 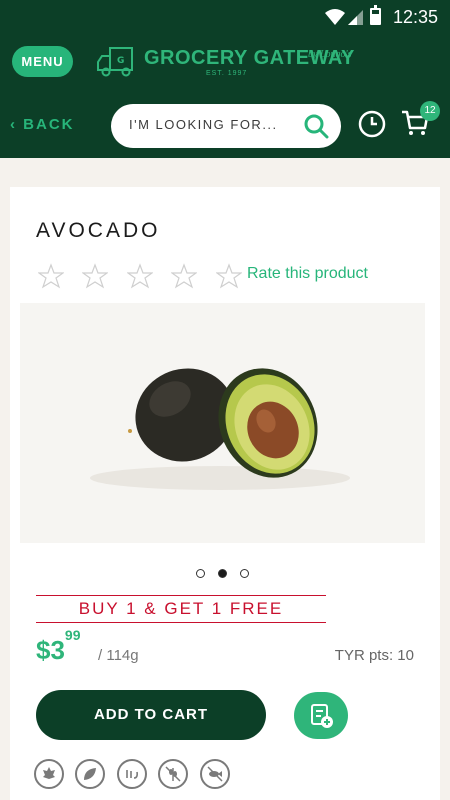 What do you see at coordinates (220, 429) in the screenshot?
I see `avocado-image` at bounding box center [220, 429].